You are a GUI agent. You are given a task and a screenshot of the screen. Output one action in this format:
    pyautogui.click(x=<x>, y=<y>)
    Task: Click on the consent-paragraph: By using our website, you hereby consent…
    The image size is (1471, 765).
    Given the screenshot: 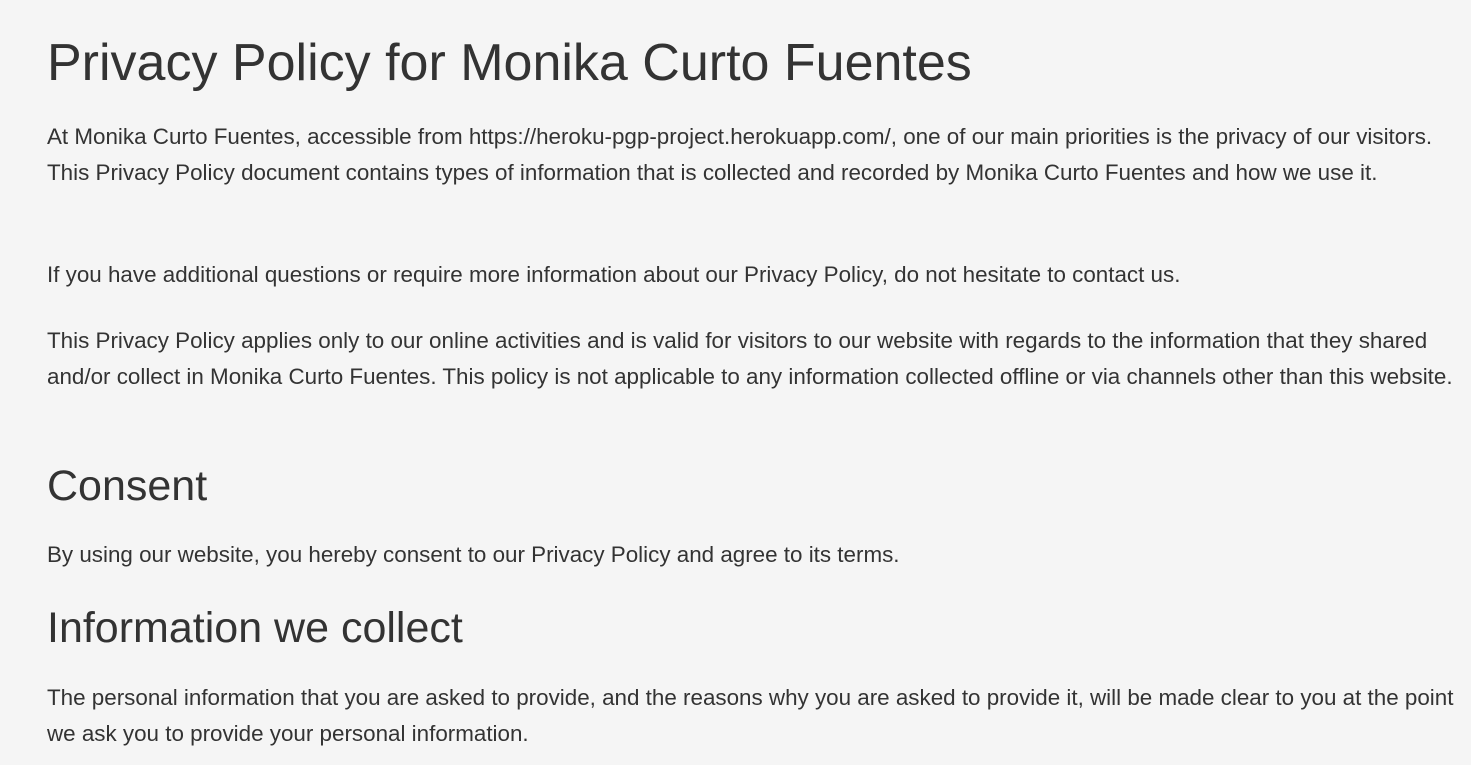 What is the action you would take?
    pyautogui.click(x=473, y=554)
    